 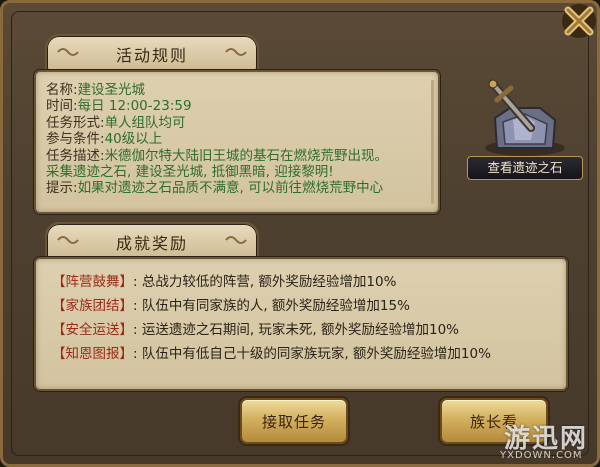 What do you see at coordinates (190, 172) in the screenshot?
I see `rule-value: 采集遗迹之石, 建设圣光城, 抵御黑暗, 迎接黎明!` at bounding box center [190, 172].